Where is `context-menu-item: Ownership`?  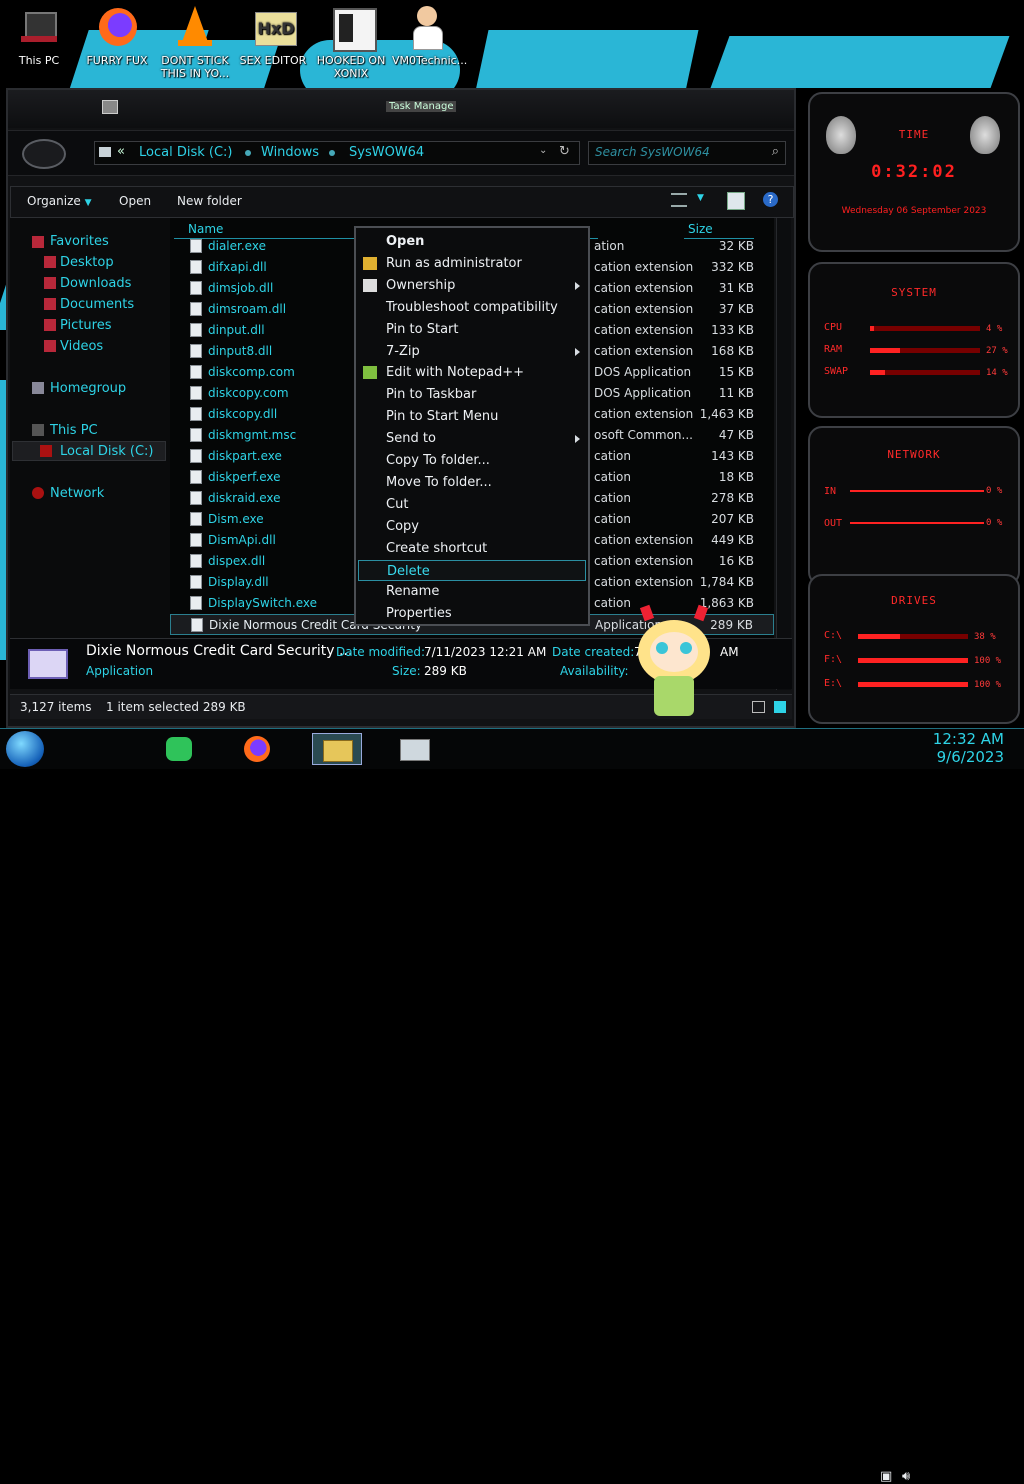 context-menu-item: Ownership is located at coordinates (472, 285).